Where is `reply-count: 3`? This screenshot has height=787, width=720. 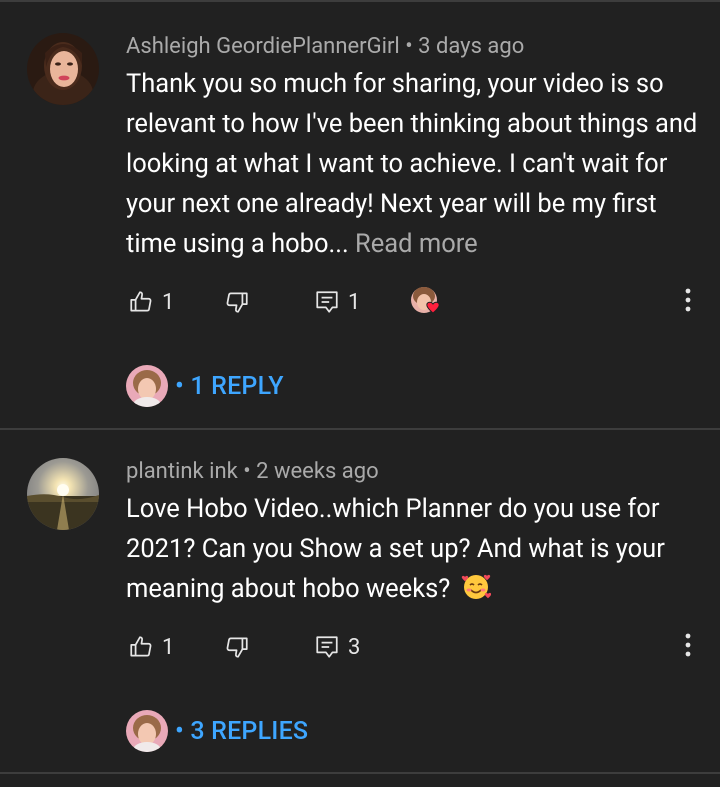 reply-count: 3 is located at coordinates (354, 647).